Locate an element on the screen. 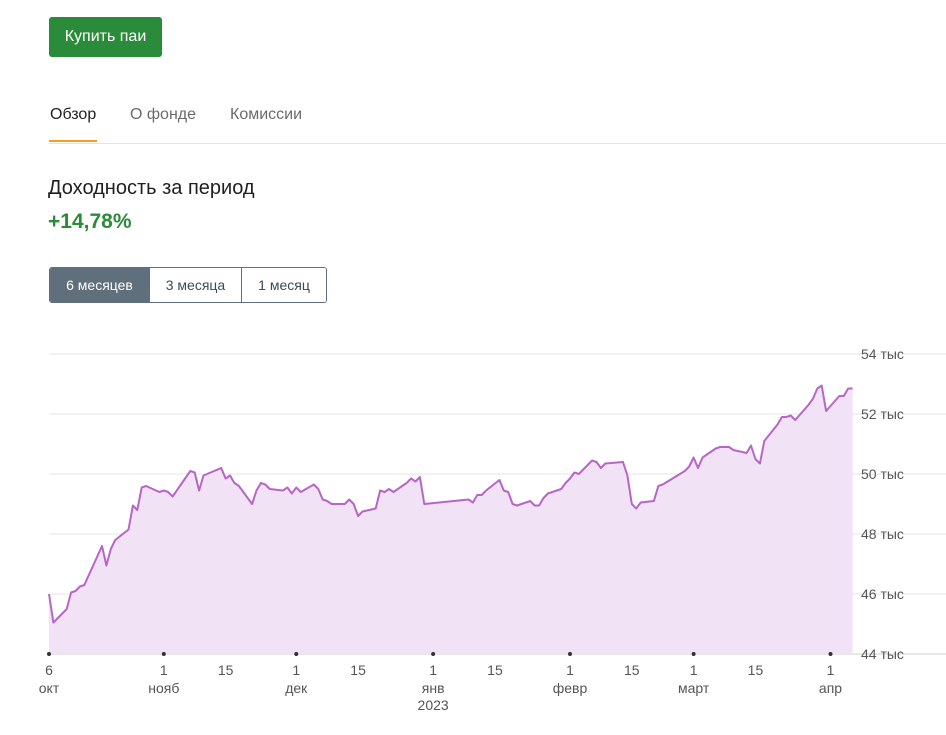 This screenshot has width=946, height=735. x-tick-month-label: окт is located at coordinates (49, 688).